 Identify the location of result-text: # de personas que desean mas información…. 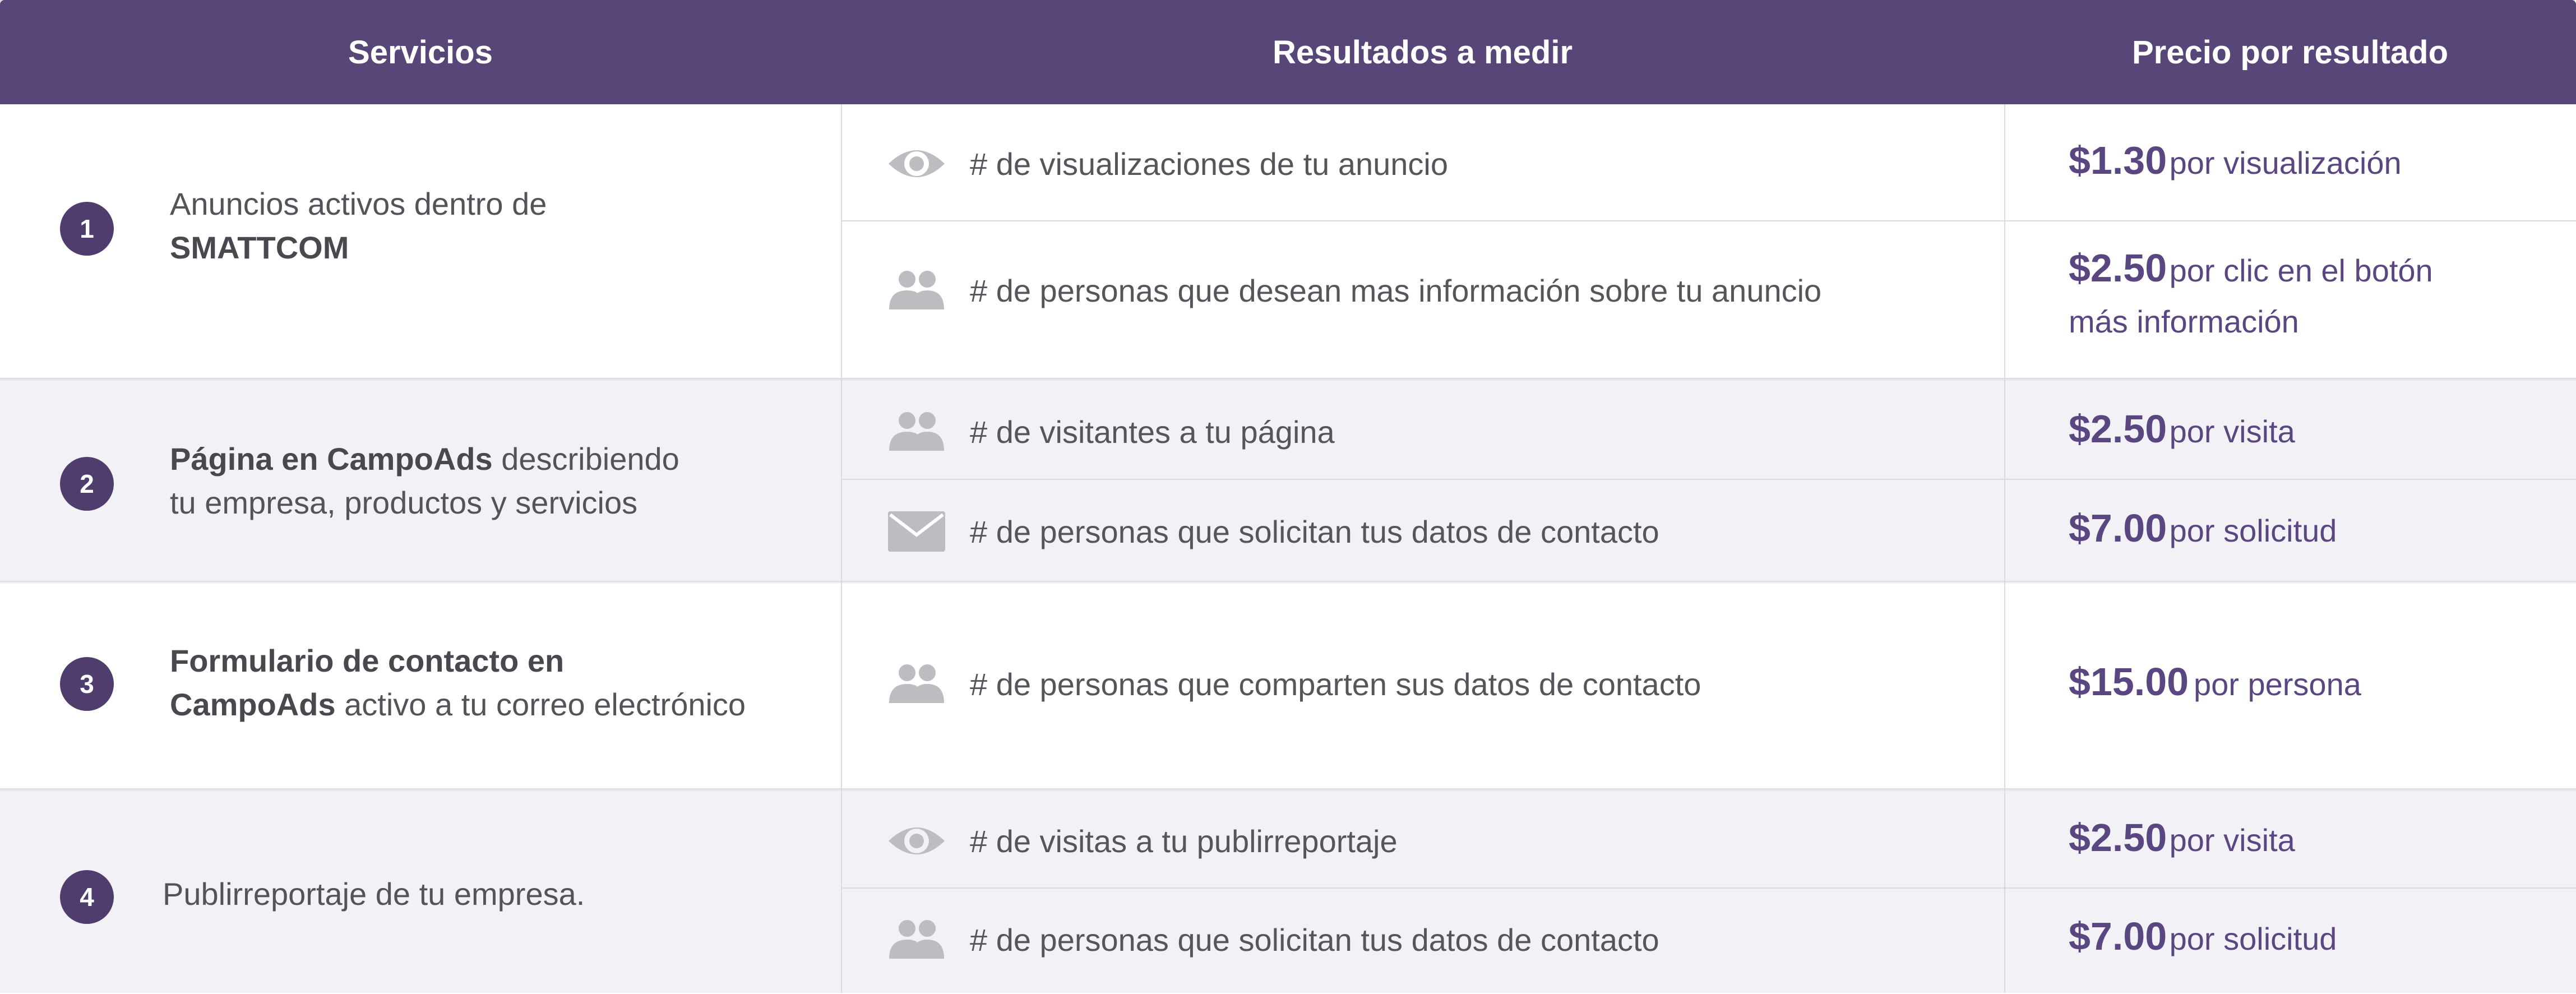
(1396, 290).